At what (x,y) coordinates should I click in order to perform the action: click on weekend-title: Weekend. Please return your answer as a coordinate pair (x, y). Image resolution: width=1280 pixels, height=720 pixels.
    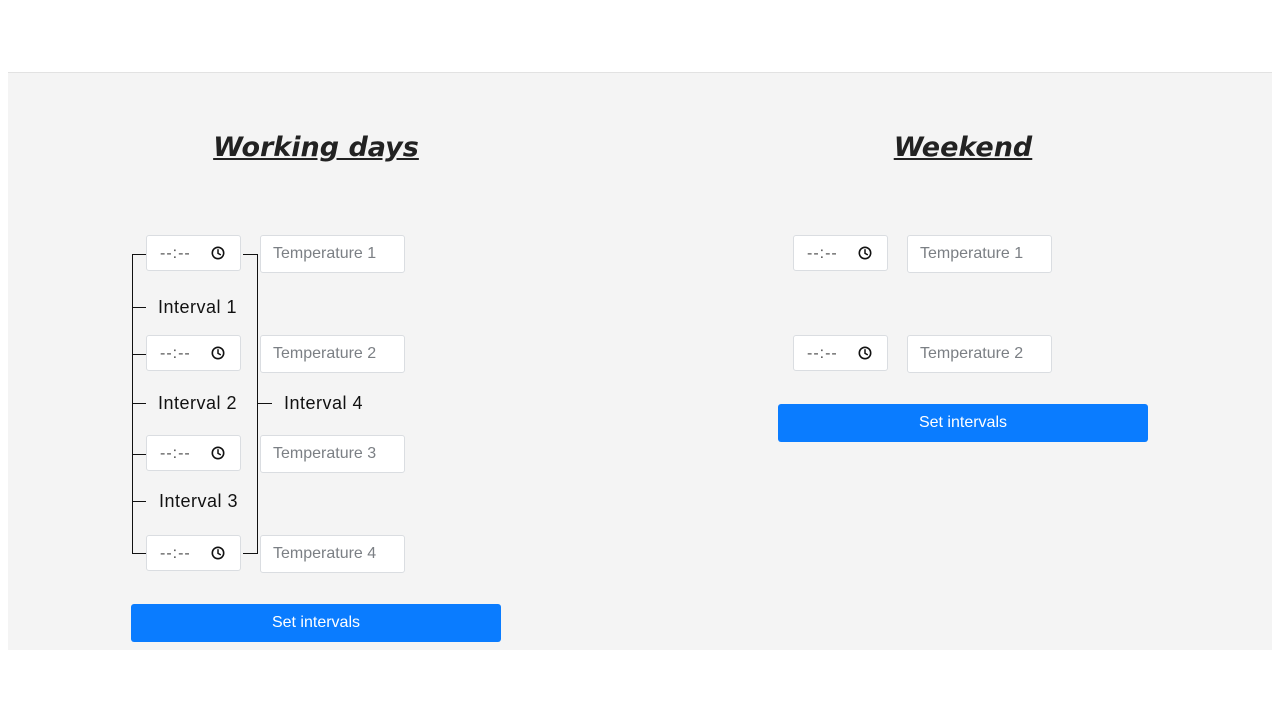
    Looking at the image, I should click on (963, 147).